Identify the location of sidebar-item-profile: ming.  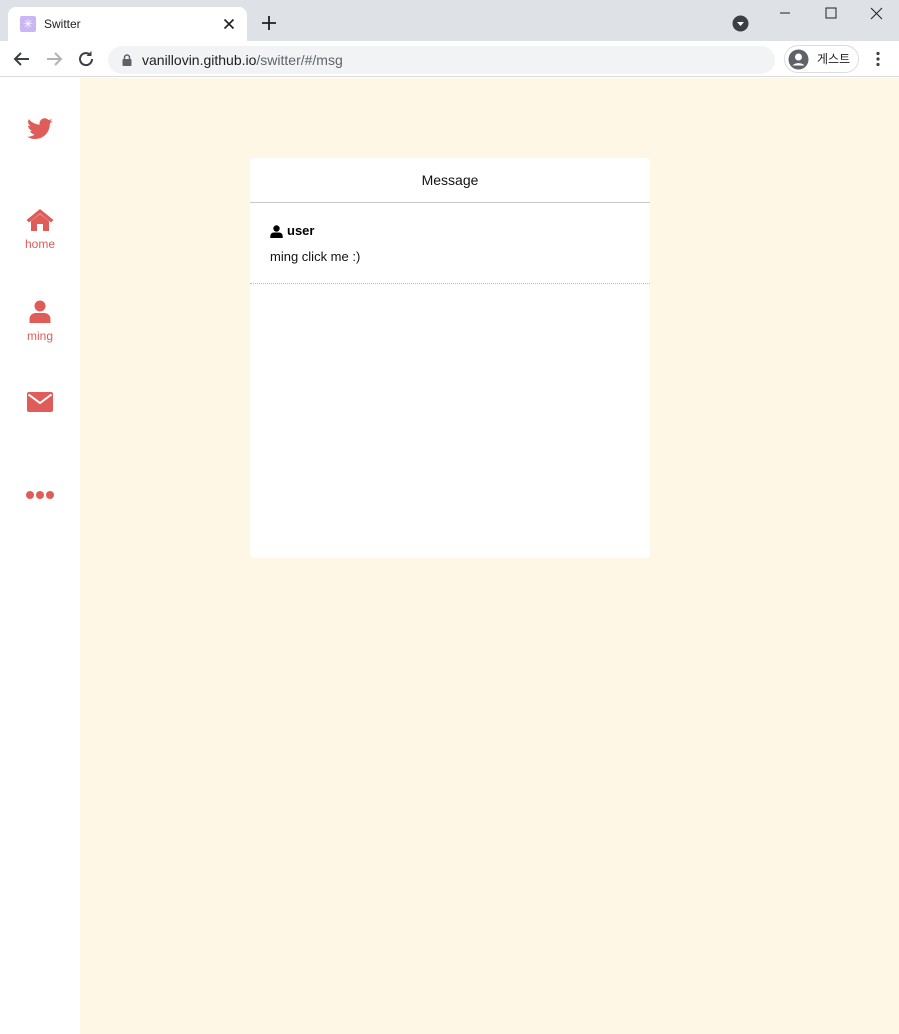
(40, 321).